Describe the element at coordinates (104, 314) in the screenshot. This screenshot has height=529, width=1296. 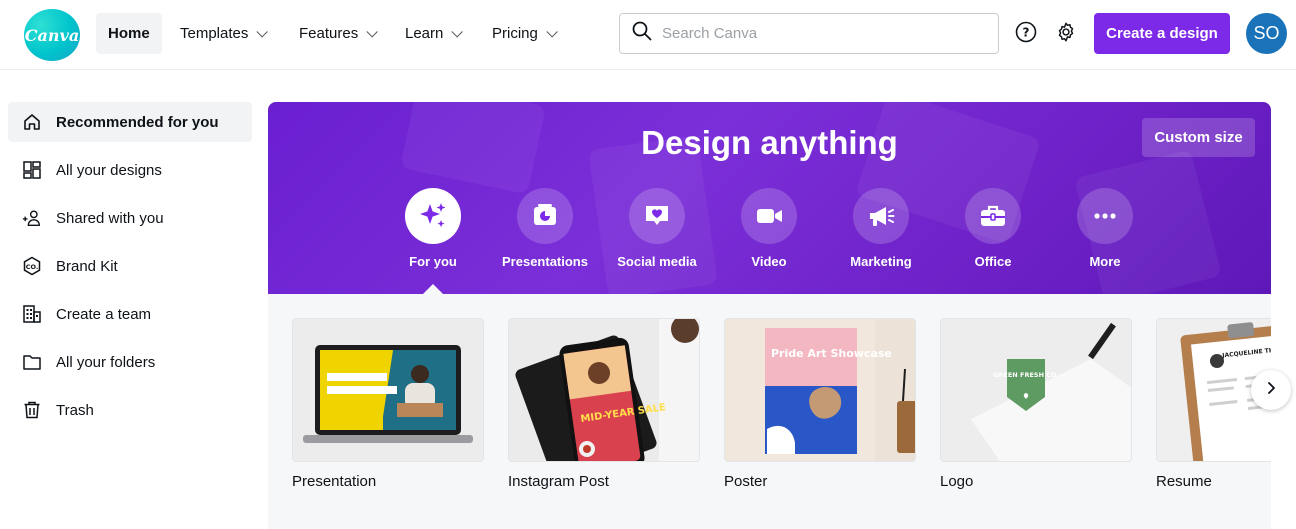
I see `sidebar-item-label: Create a team` at that location.